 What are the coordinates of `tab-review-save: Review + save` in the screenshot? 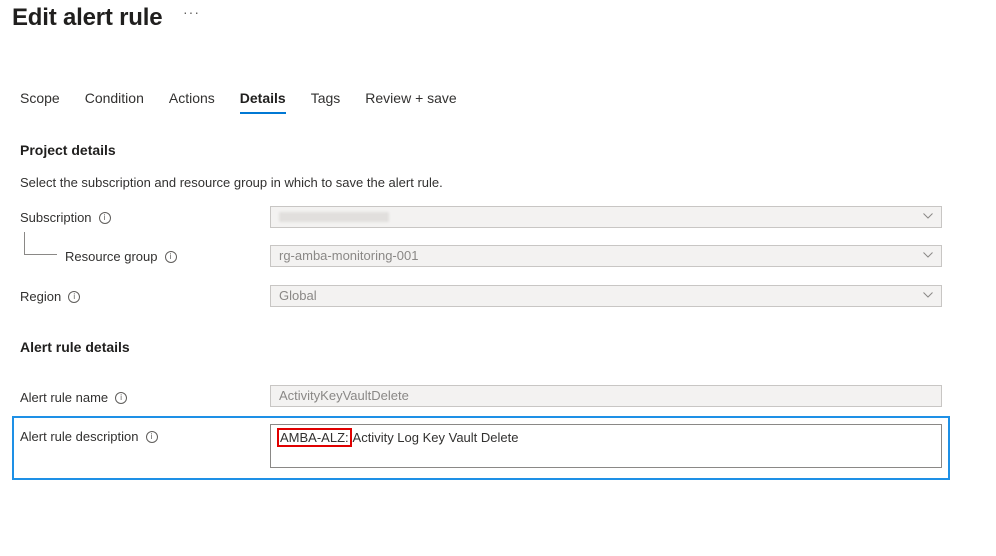 It's located at (410, 103).